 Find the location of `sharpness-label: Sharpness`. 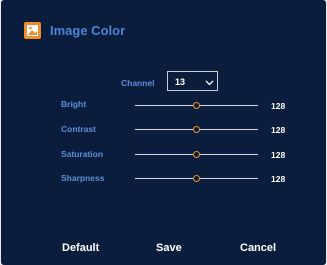

sharpness-label: Sharpness is located at coordinates (83, 178).